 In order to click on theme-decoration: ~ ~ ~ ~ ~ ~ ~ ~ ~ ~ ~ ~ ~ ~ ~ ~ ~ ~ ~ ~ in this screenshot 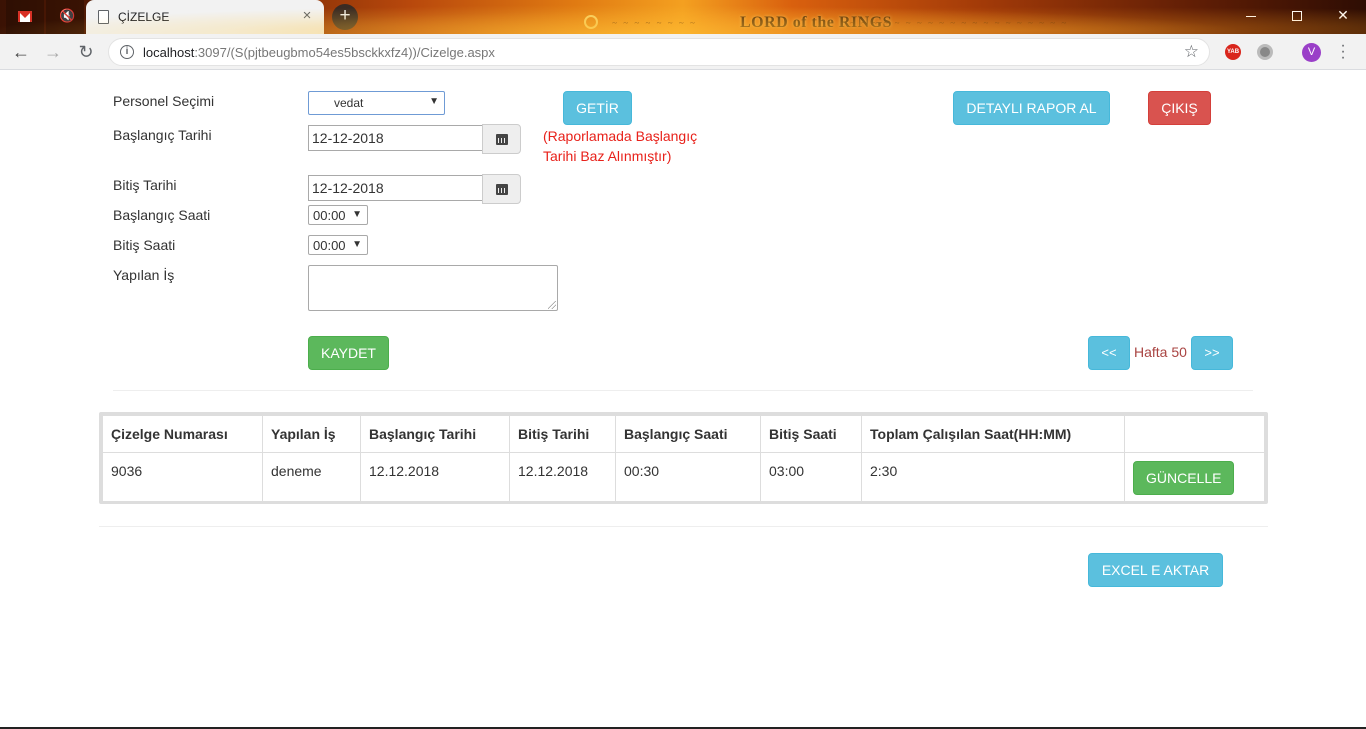, I will do `click(959, 23)`.